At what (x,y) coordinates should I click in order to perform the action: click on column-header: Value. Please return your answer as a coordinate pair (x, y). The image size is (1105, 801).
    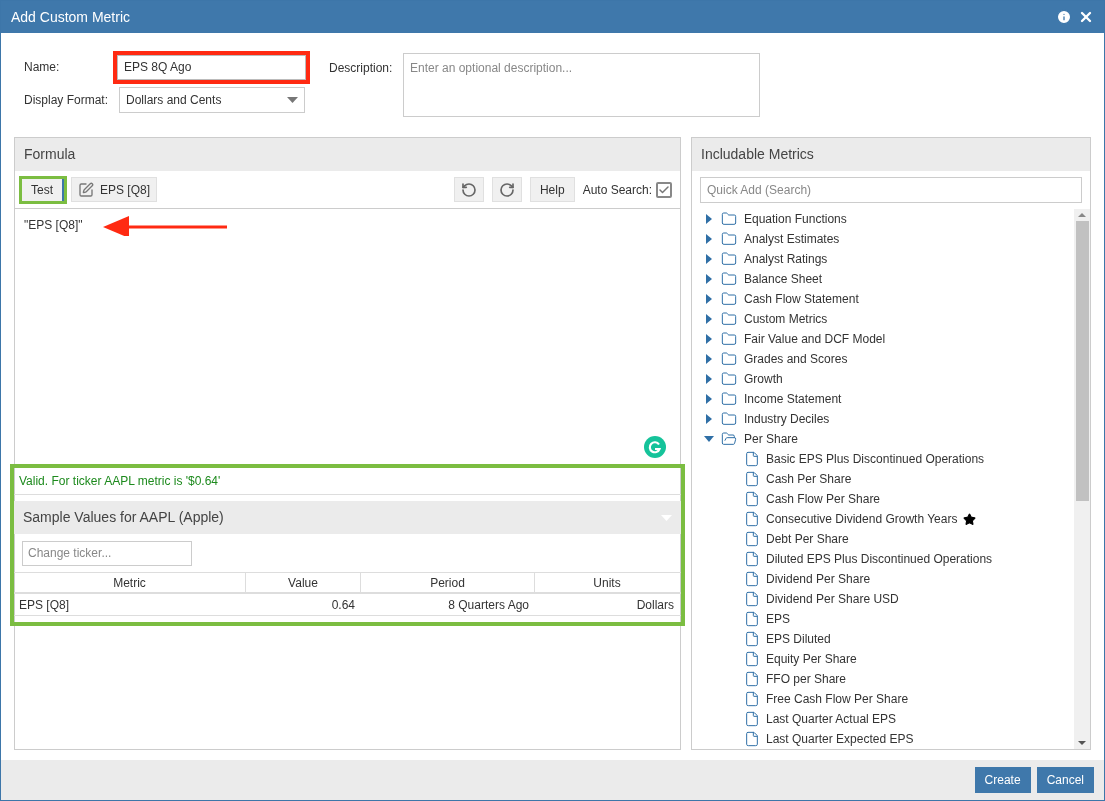
    Looking at the image, I should click on (302, 582).